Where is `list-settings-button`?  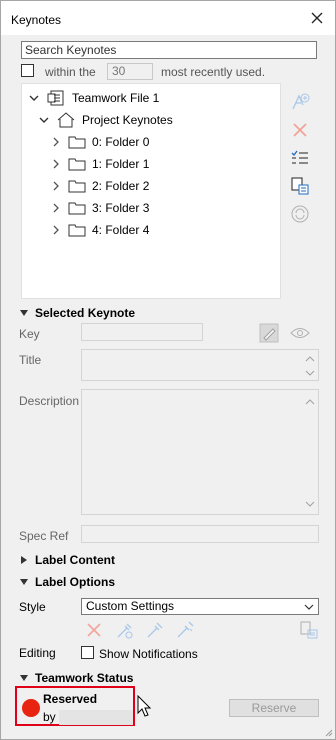 list-settings-button is located at coordinates (300, 158).